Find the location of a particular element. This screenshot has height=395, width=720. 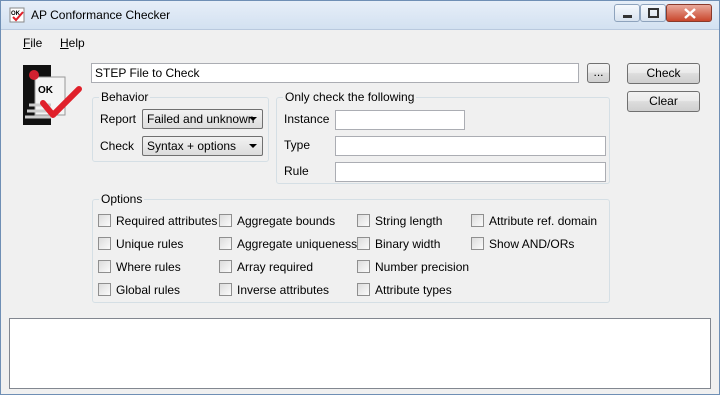

checkbox-array-required is located at coordinates (225, 266).